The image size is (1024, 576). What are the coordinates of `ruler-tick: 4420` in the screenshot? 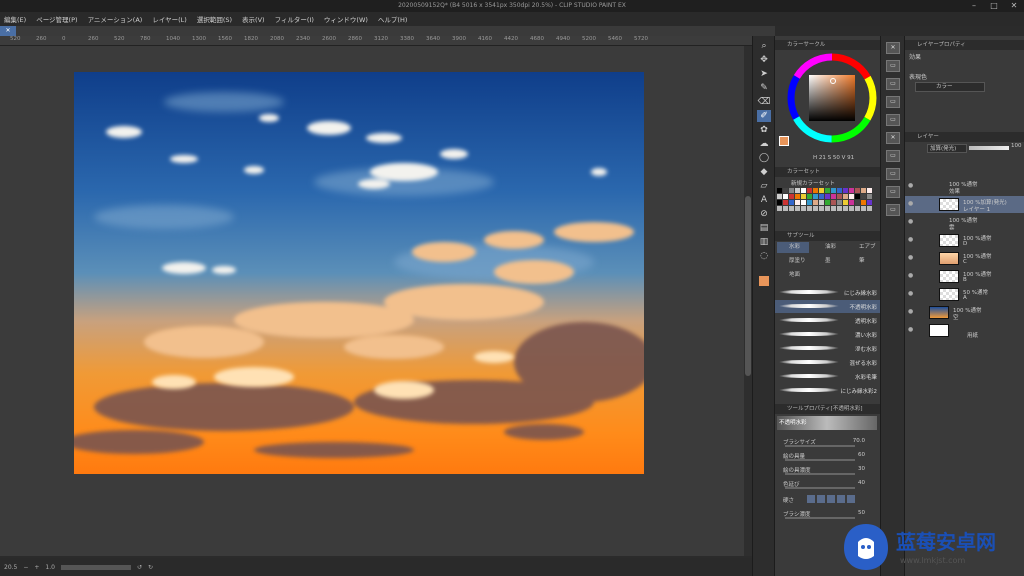 It's located at (511, 39).